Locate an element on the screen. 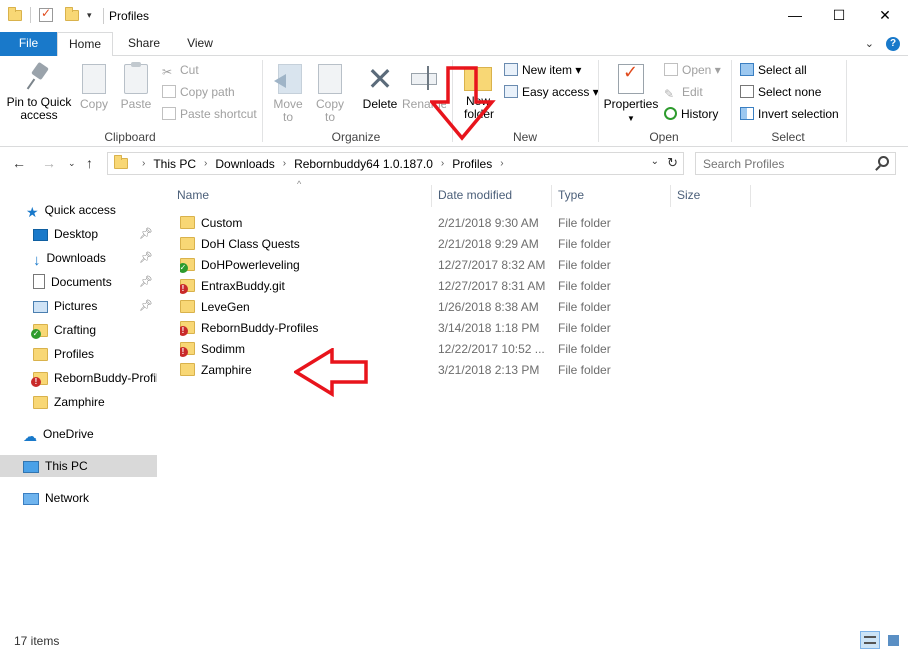 This screenshot has width=908, height=654. nav-onedrive: ☁ OneDrive is located at coordinates (78, 434).